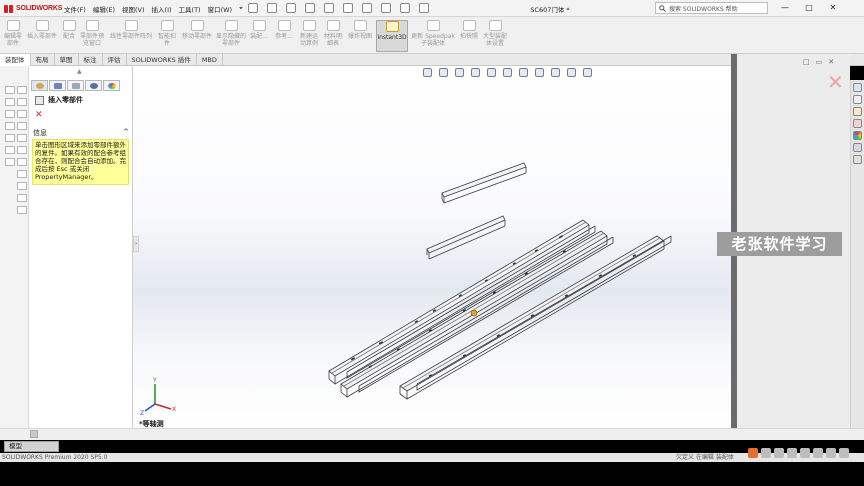 This screenshot has width=864, height=486. Describe the element at coordinates (162, 60) in the screenshot. I see `tab-addins: SOLIDWORKS 插件` at that location.